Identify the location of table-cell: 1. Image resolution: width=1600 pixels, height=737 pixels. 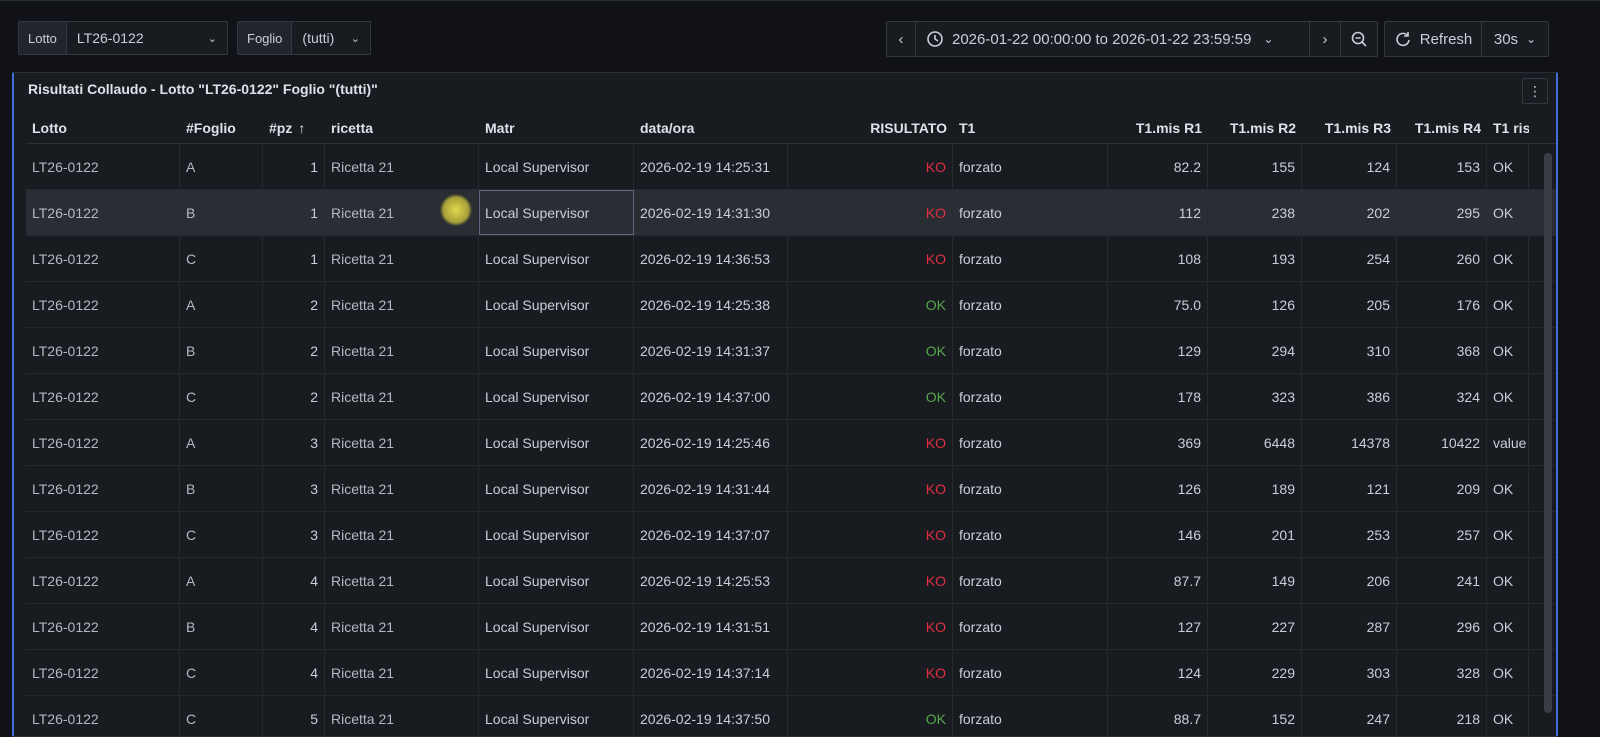
(294, 212).